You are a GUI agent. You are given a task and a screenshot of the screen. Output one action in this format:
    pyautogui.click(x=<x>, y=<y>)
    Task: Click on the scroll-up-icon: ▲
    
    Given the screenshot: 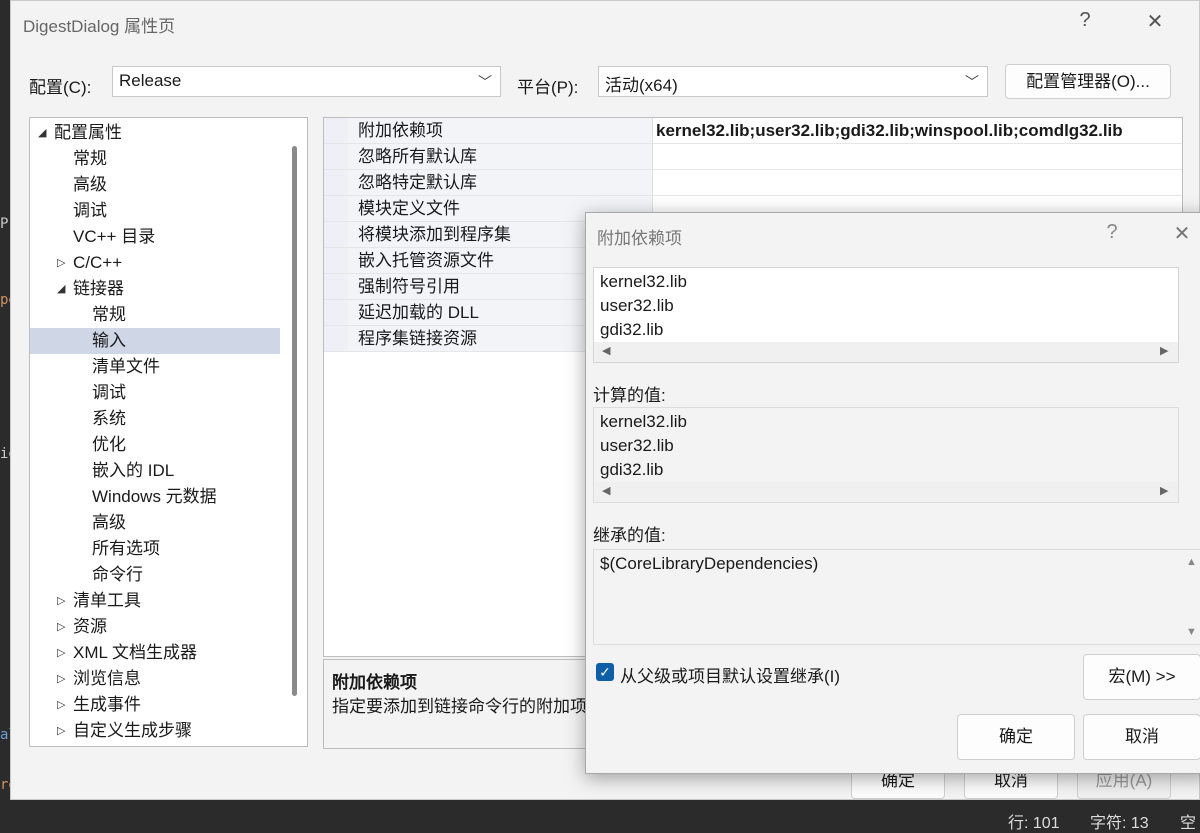 What is the action you would take?
    pyautogui.click(x=1191, y=562)
    